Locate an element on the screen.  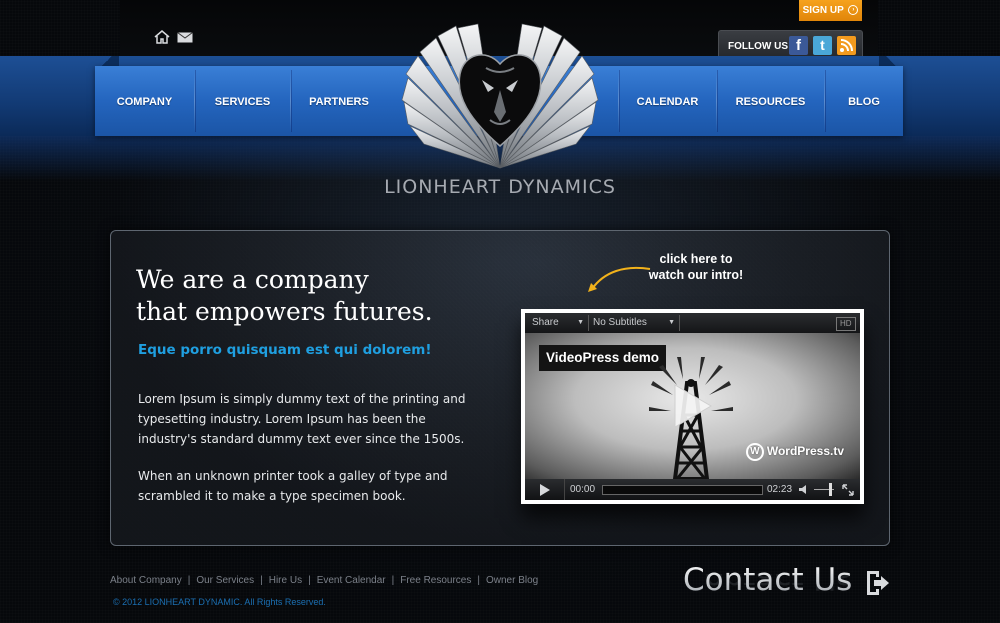
video-screen: VideoPress demo W WordPress.tv is located at coordinates (692, 406).